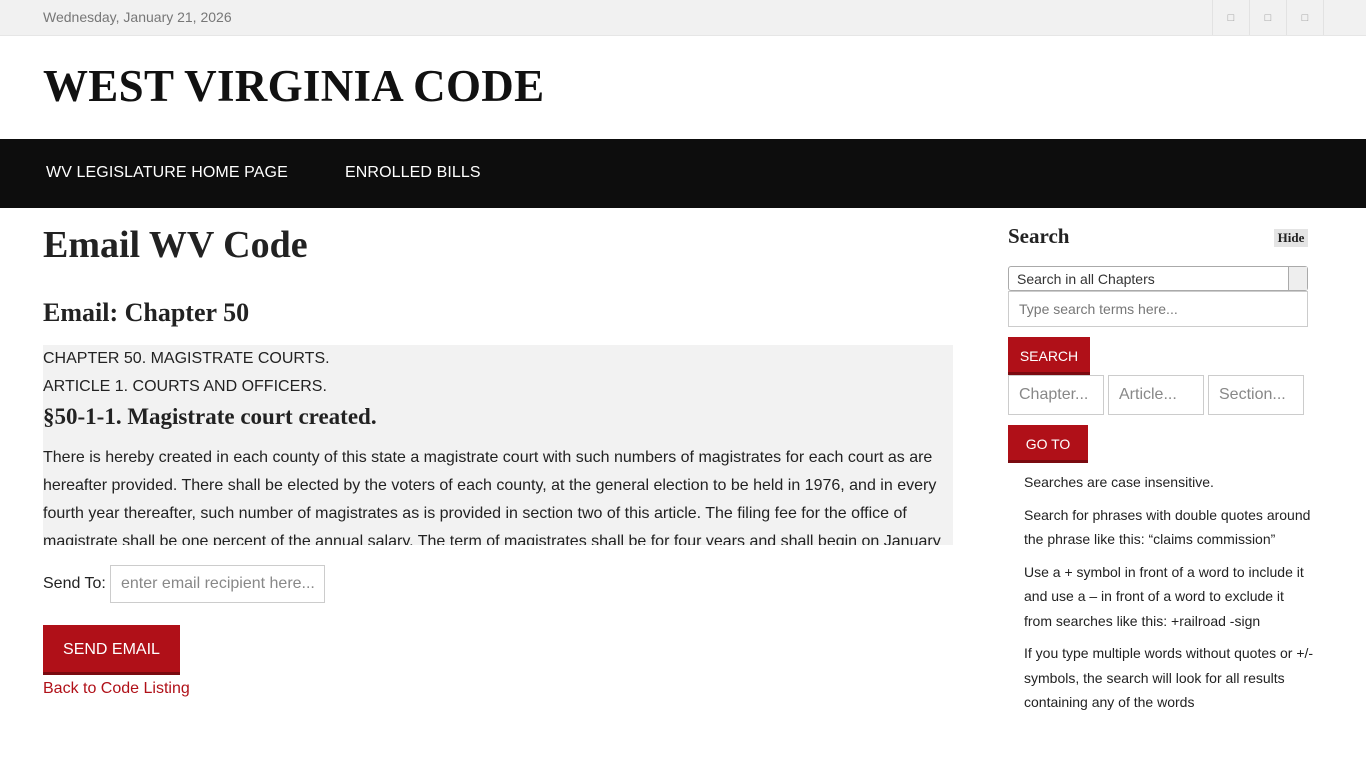 The image size is (1366, 768). What do you see at coordinates (1048, 444) in the screenshot?
I see `go-to-button: GO TO` at bounding box center [1048, 444].